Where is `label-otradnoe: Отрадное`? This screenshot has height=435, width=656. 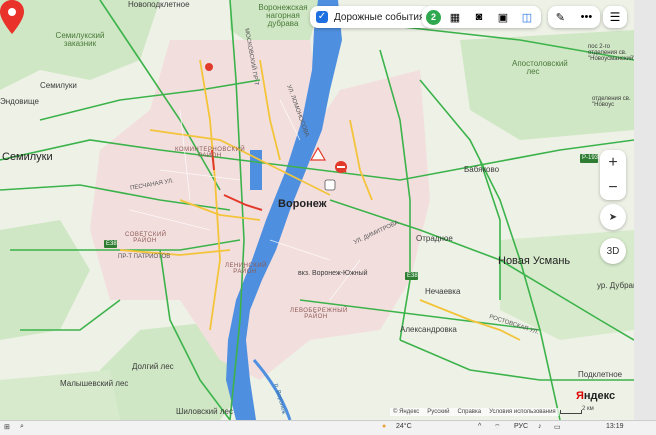
label-otradnoe: Отрадное is located at coordinates (434, 238).